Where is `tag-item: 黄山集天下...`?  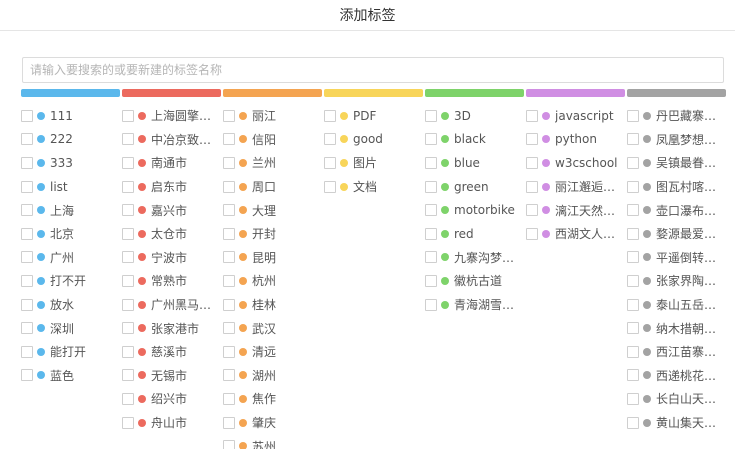 tag-item: 黄山集天下... is located at coordinates (676, 423).